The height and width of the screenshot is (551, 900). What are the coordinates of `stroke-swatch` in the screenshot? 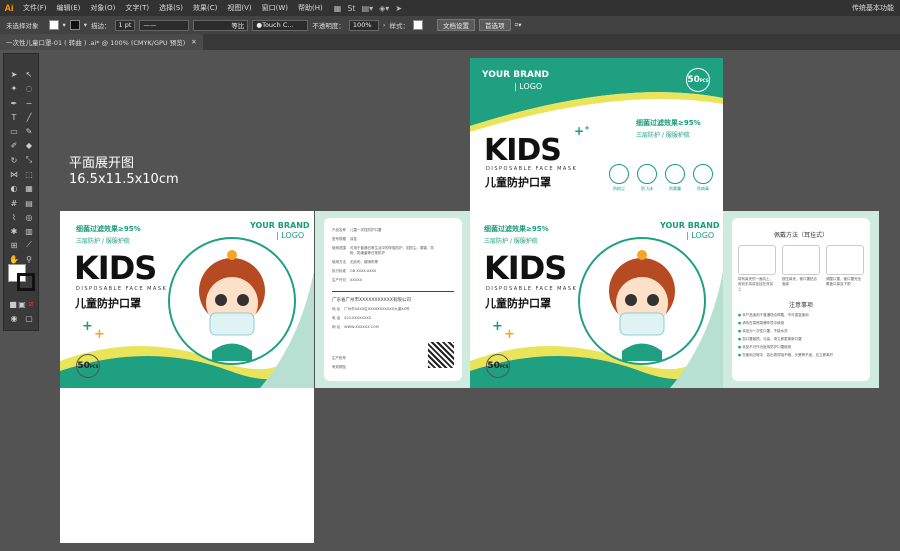 It's located at (74, 25).